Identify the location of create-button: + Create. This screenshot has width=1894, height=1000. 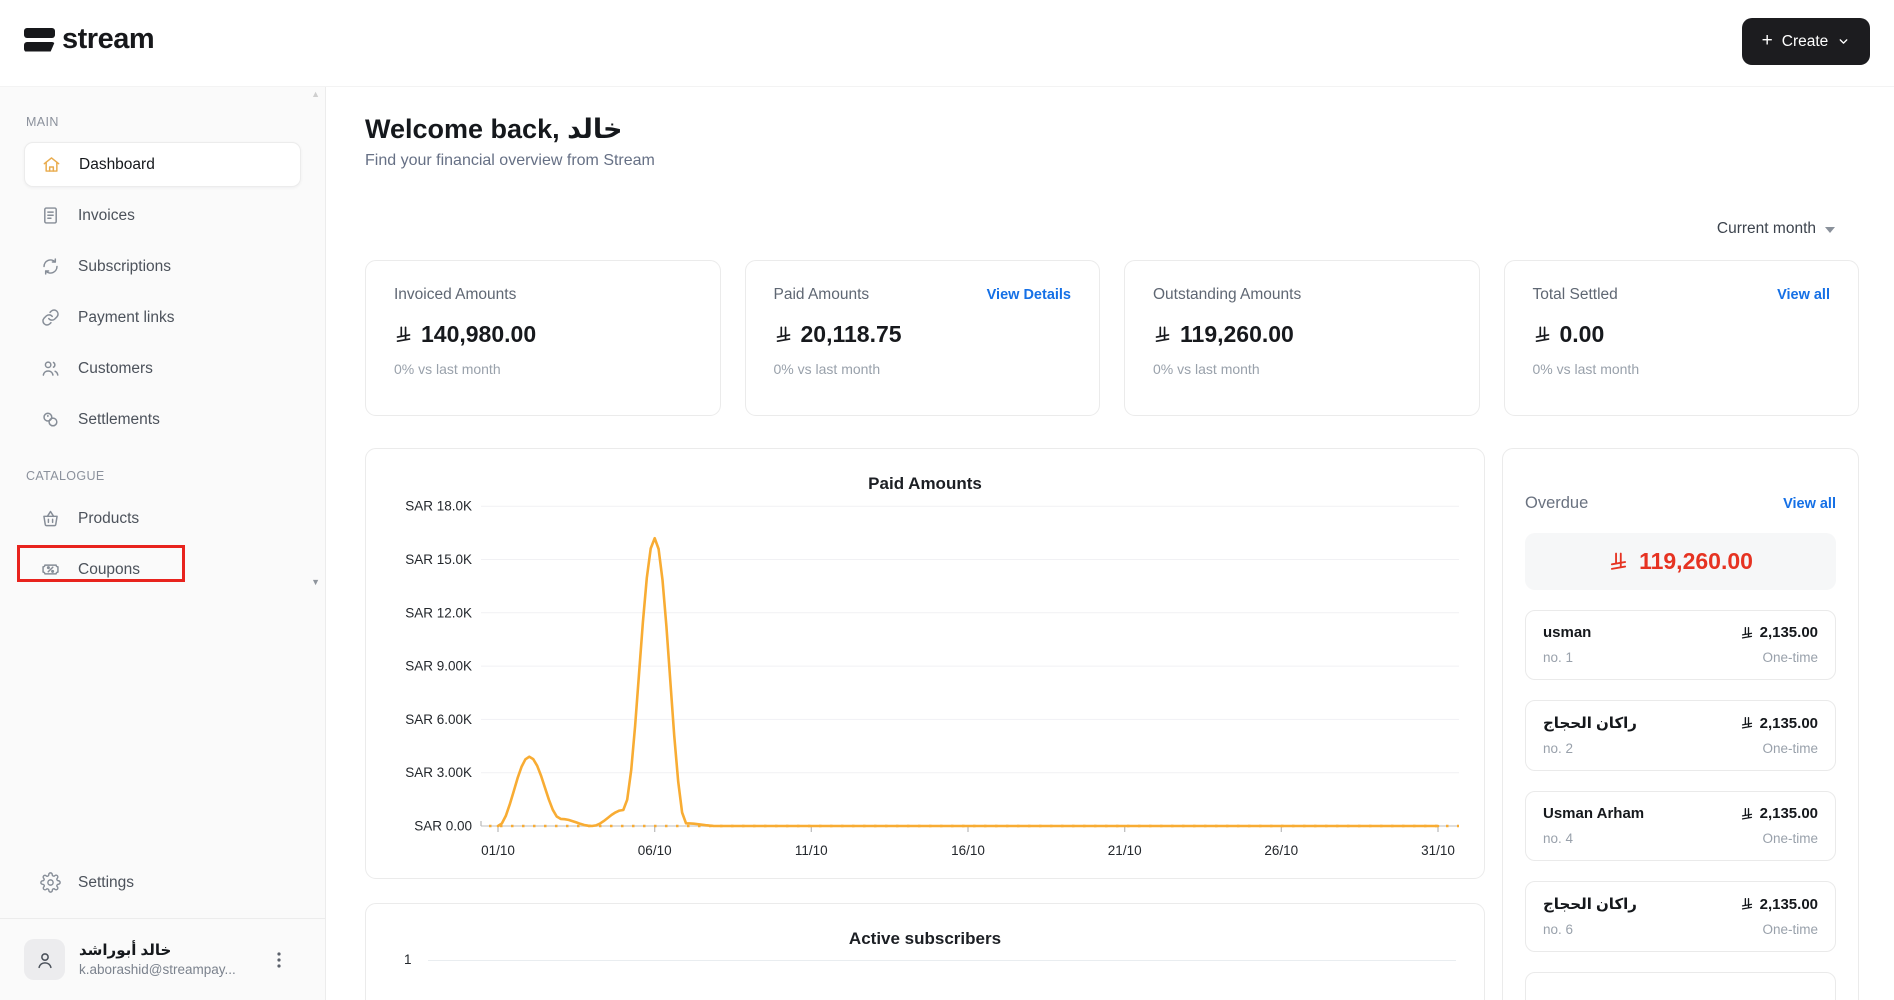
(1806, 41).